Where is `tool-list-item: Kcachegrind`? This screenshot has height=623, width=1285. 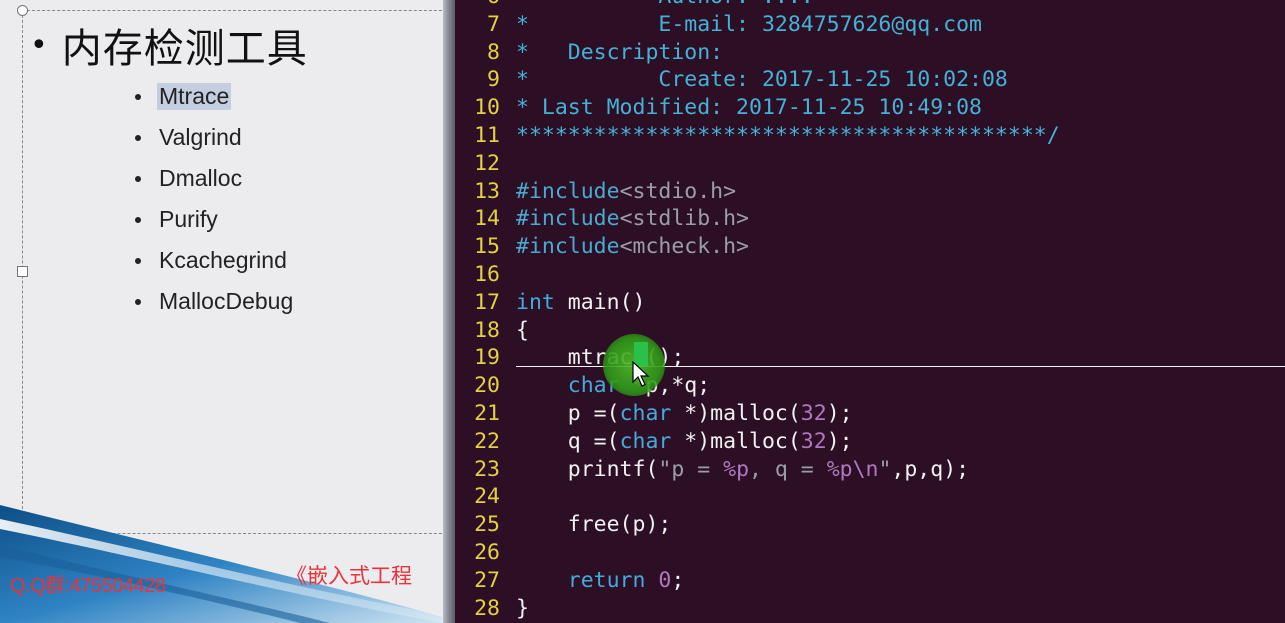
tool-list-item: Kcachegrind is located at coordinates (214, 260).